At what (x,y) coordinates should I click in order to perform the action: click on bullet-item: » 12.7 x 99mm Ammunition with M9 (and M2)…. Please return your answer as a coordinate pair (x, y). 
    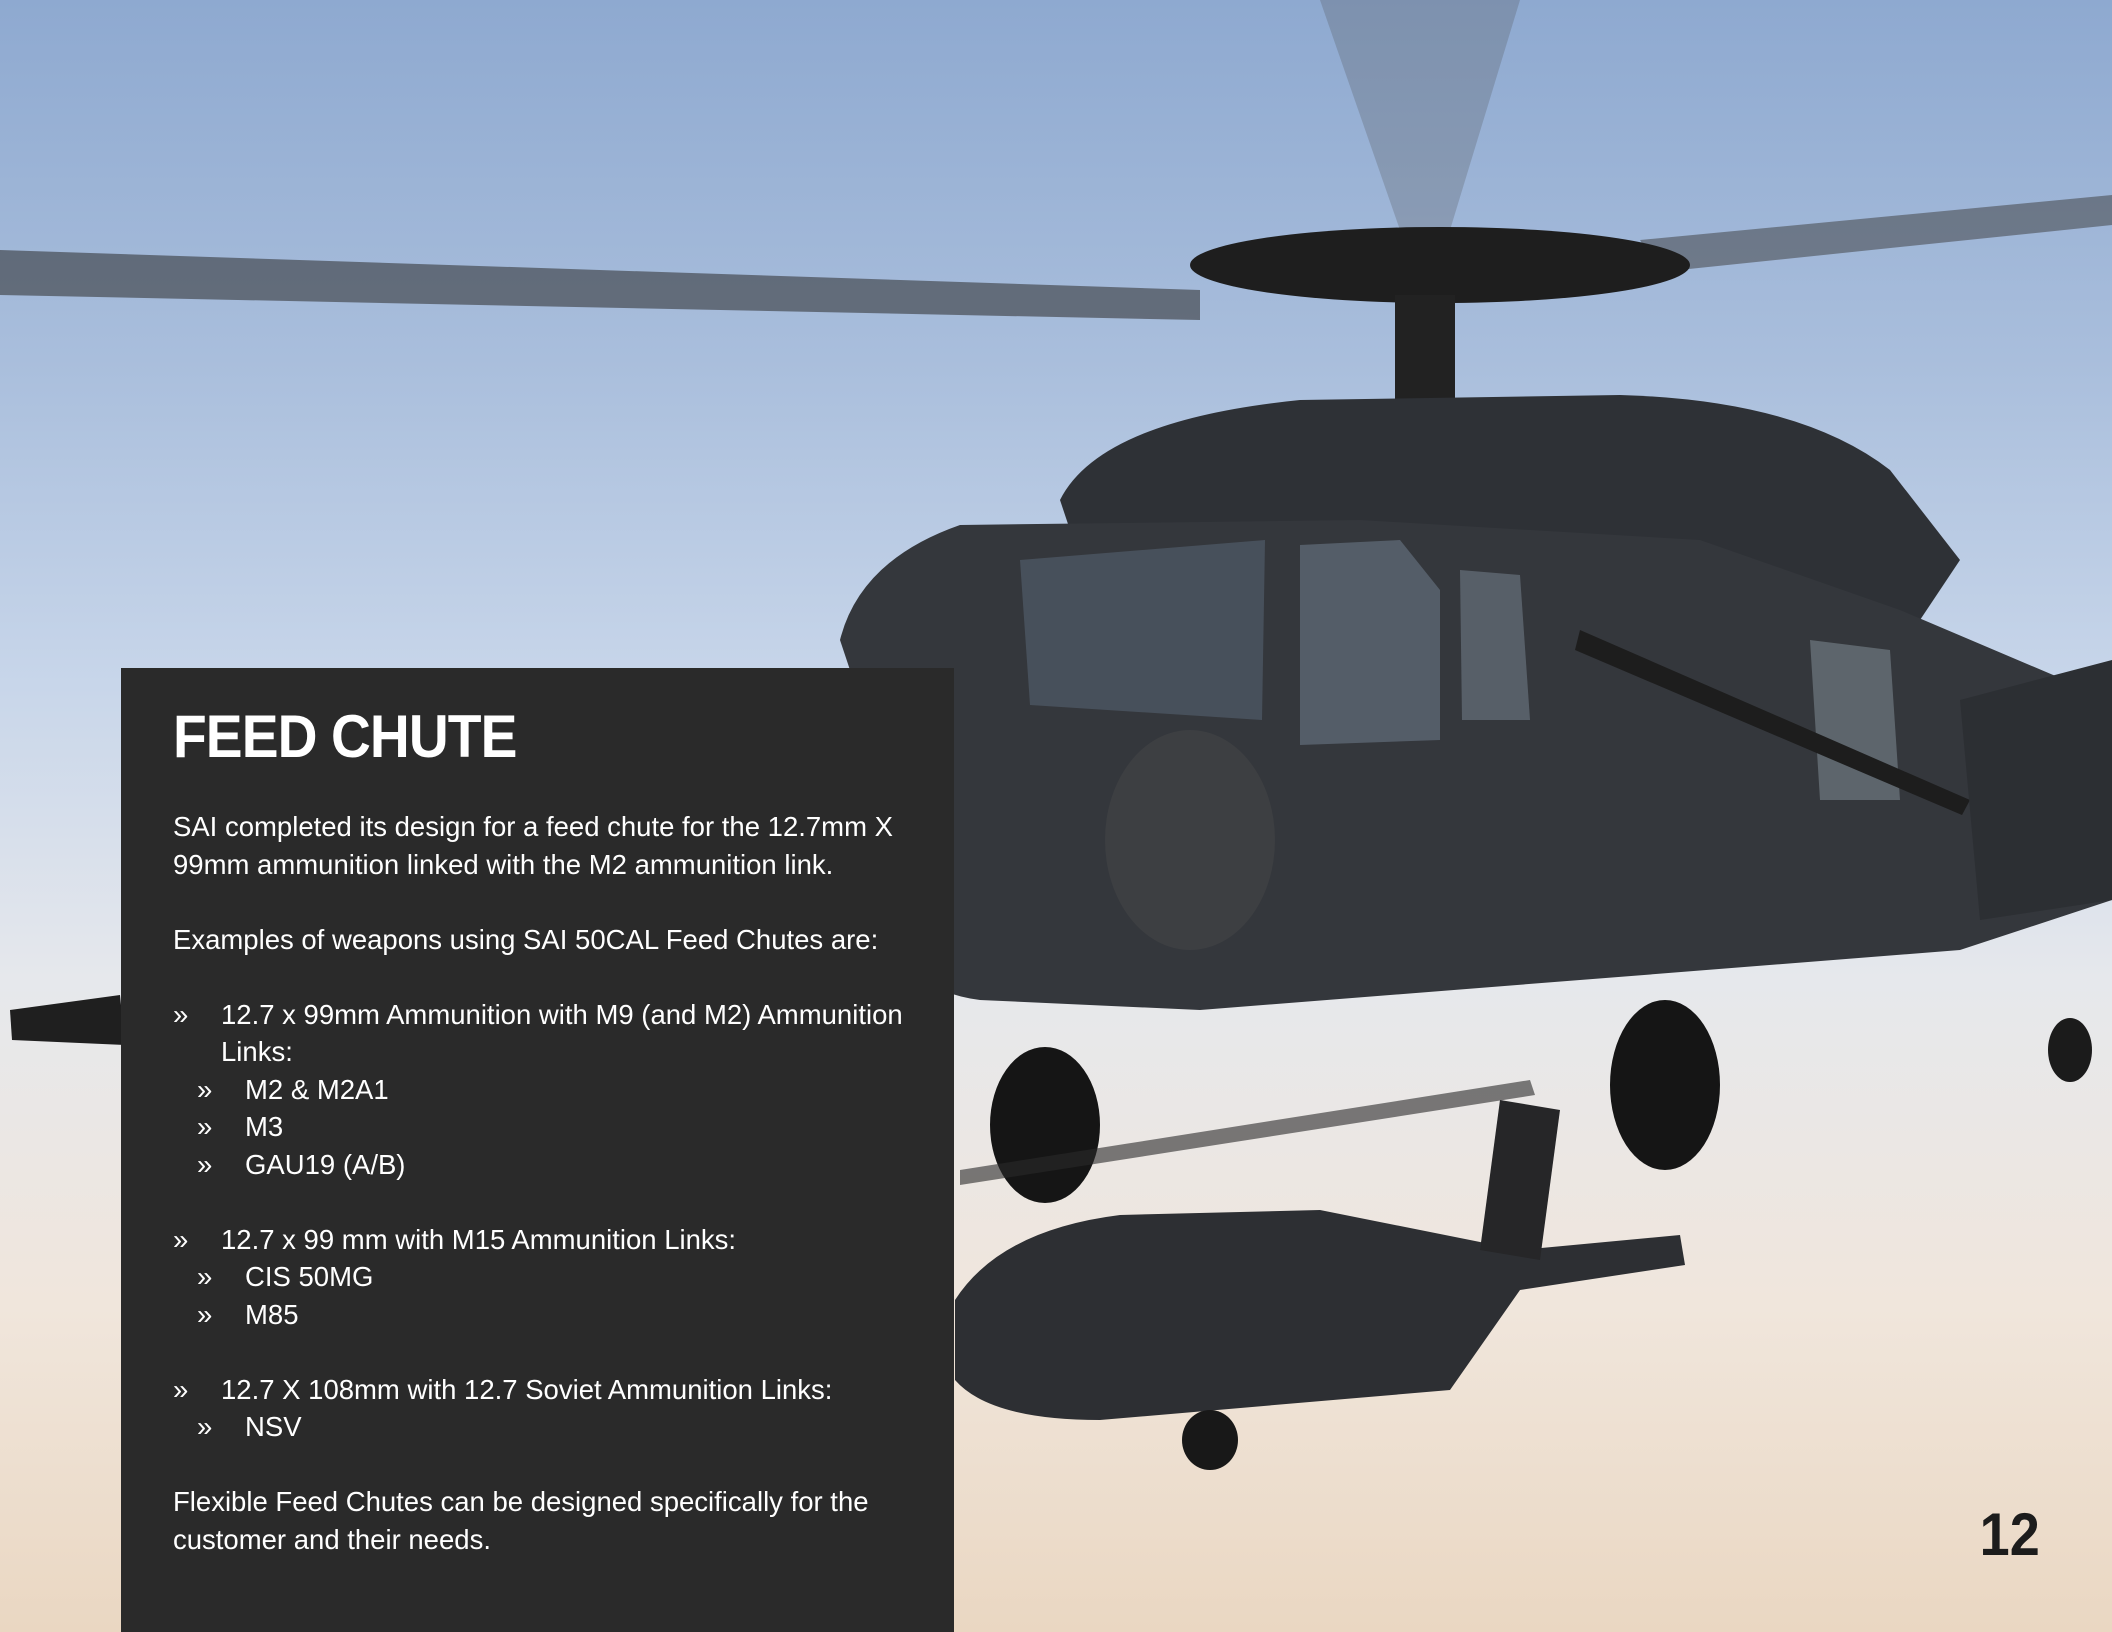
    Looking at the image, I should click on (553, 1033).